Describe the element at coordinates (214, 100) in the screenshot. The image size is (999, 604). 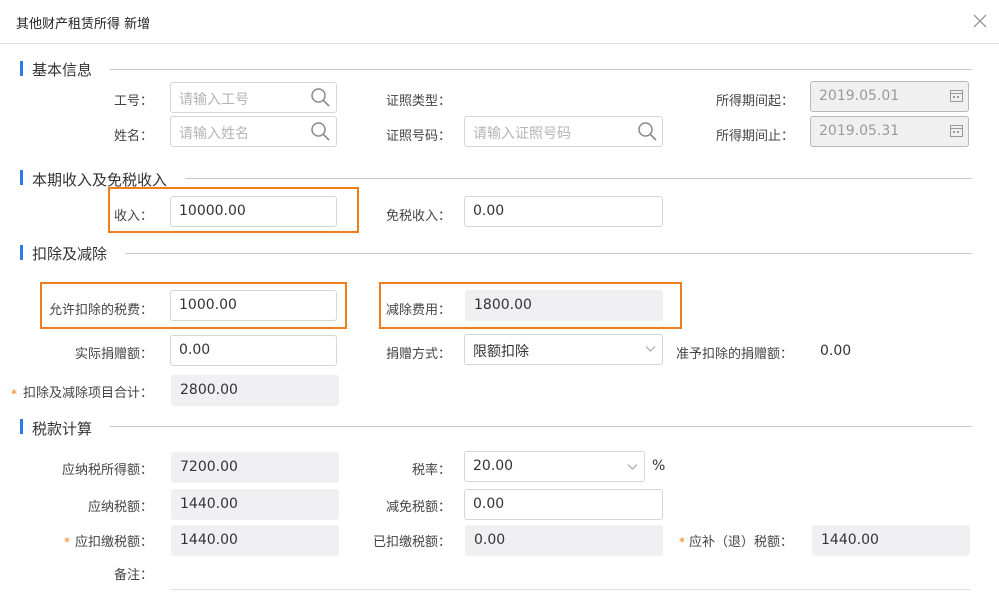
I see `emp-no-placeholder: 请输入工号` at that location.